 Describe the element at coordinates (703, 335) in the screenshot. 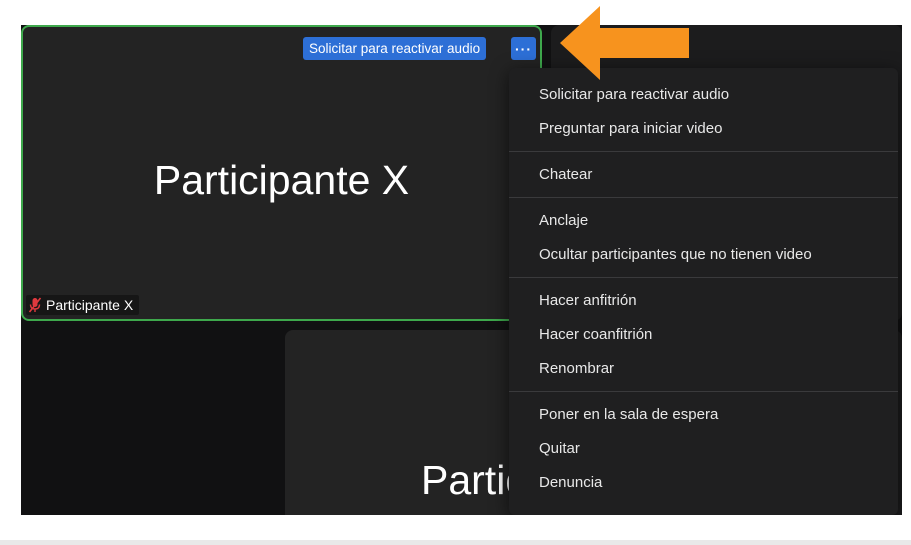

I see `menu-item-make-cohost: Hacer coanfitrión` at that location.